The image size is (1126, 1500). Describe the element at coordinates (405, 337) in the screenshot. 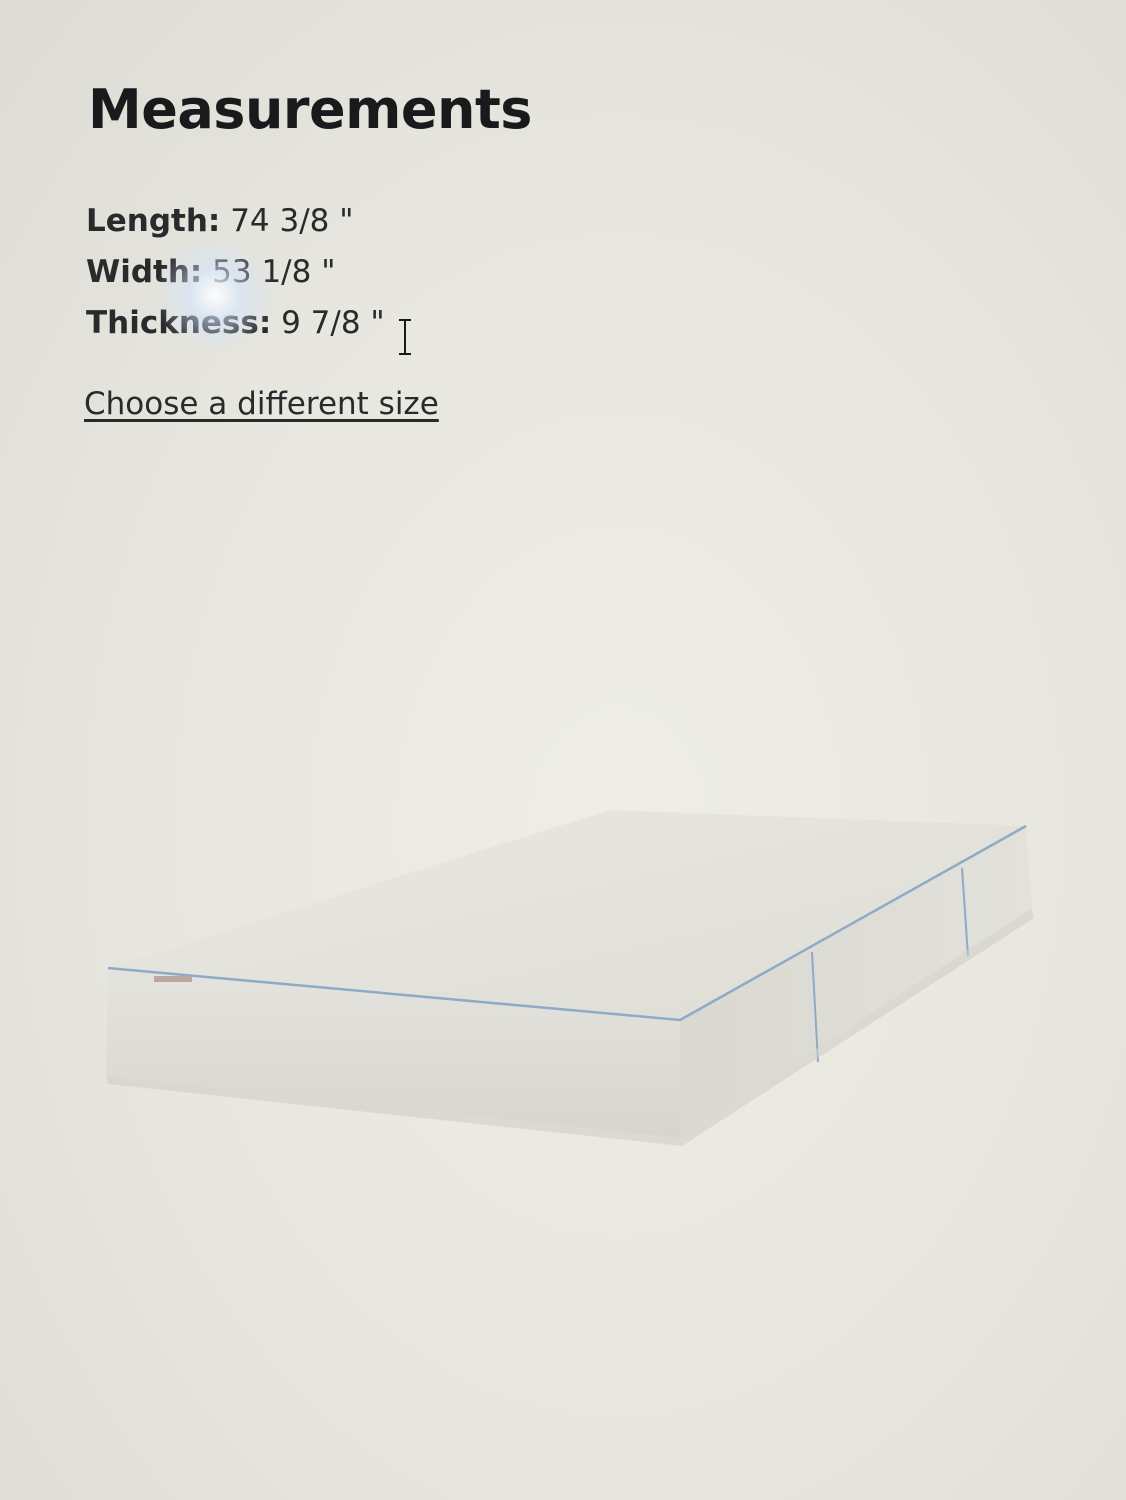

I see `text-cursor-icon` at that location.